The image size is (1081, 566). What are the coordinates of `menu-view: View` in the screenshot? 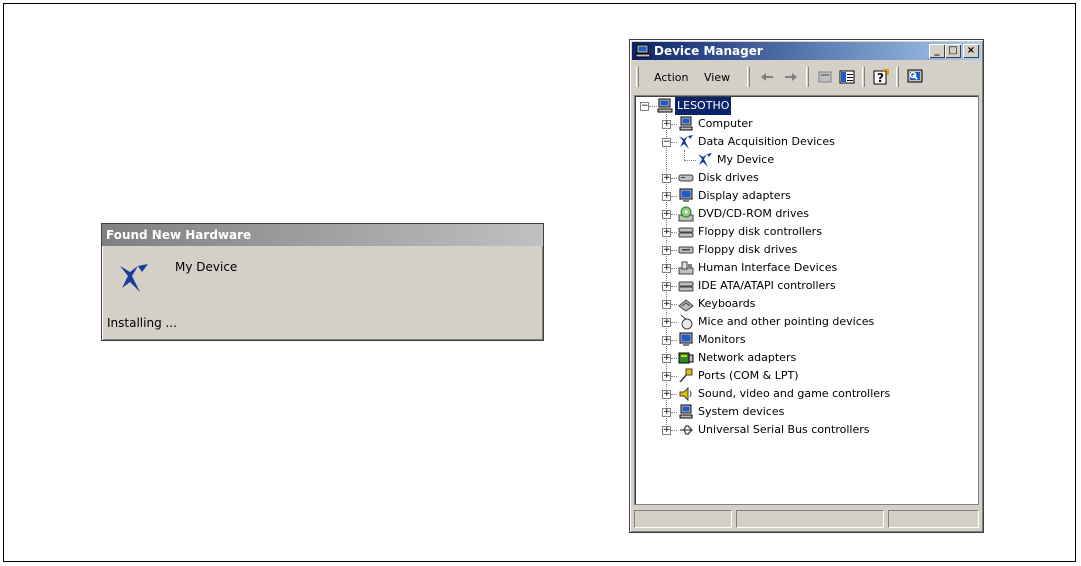 It's located at (717, 77).